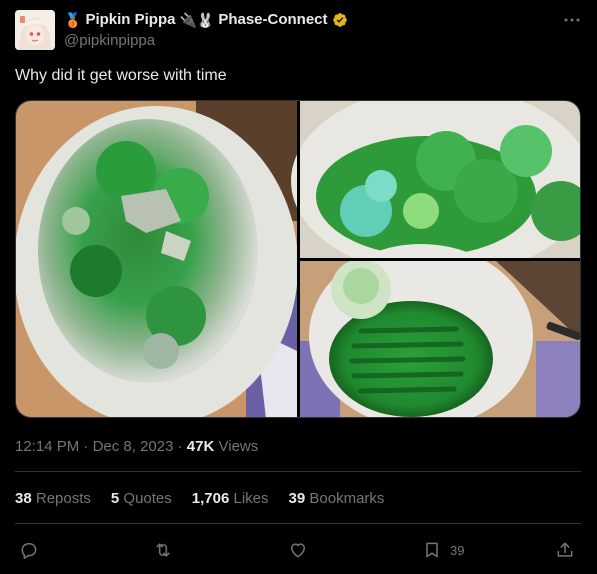 Image resolution: width=597 pixels, height=574 pixels. I want to click on like-button, so click(298, 550).